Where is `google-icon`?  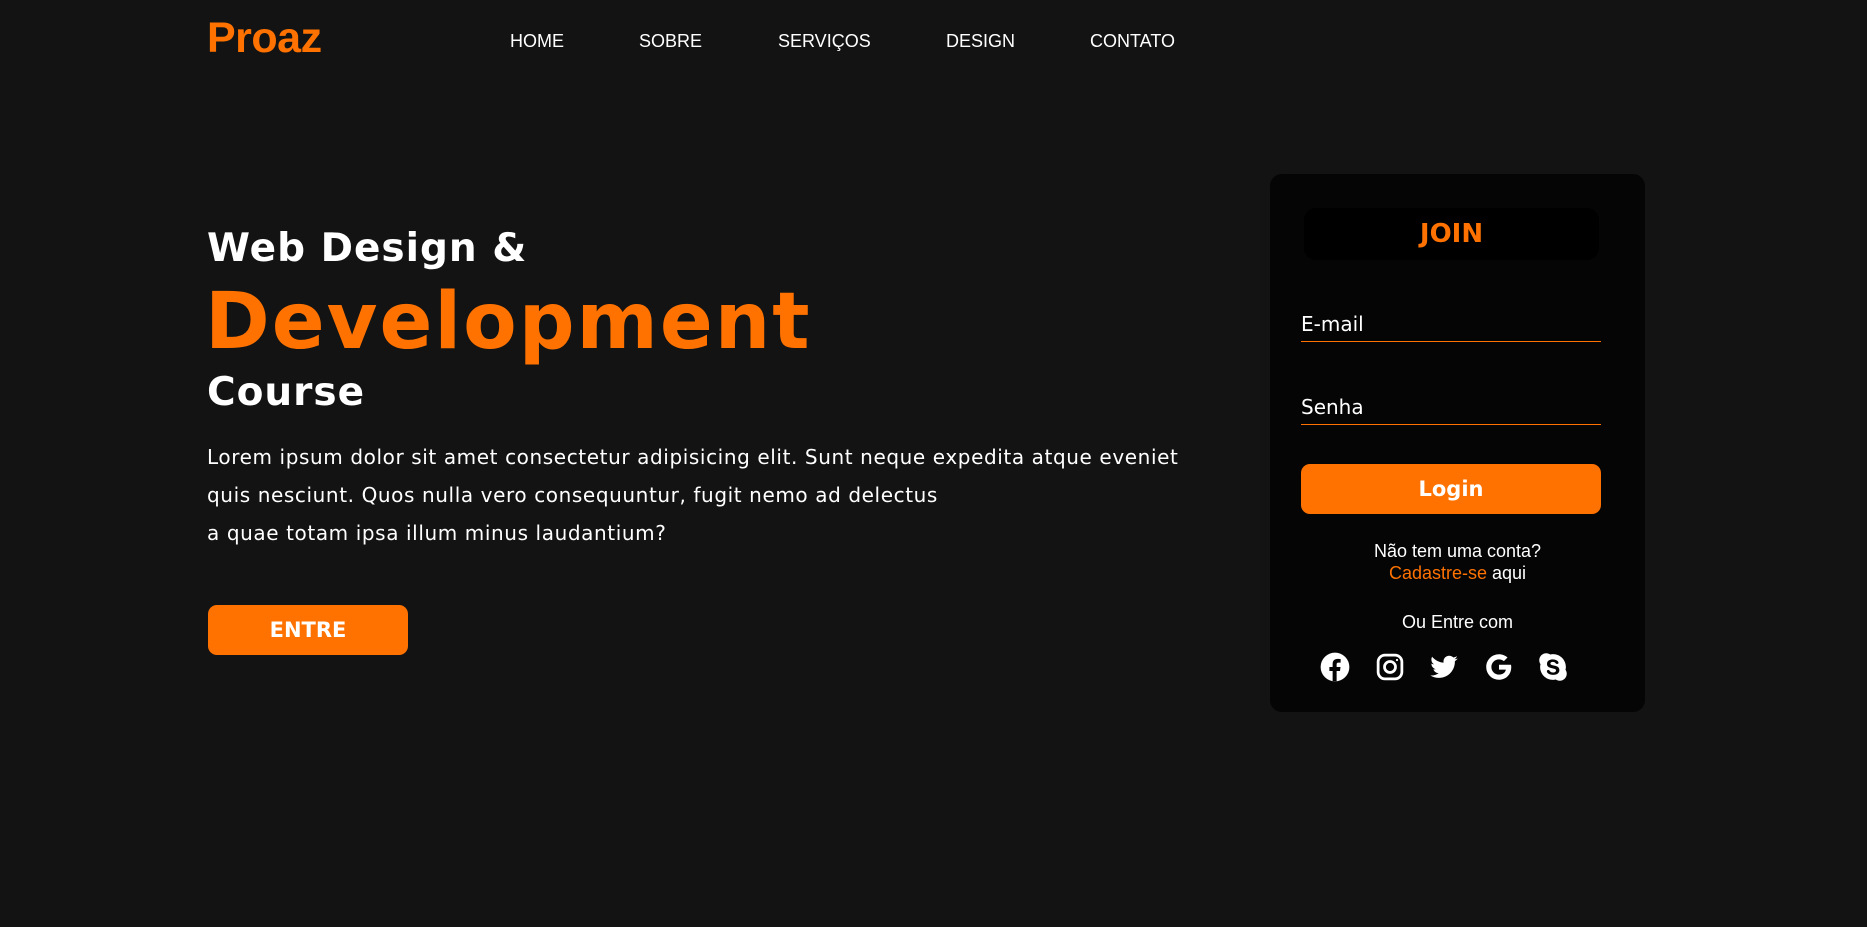
google-icon is located at coordinates (1499, 667).